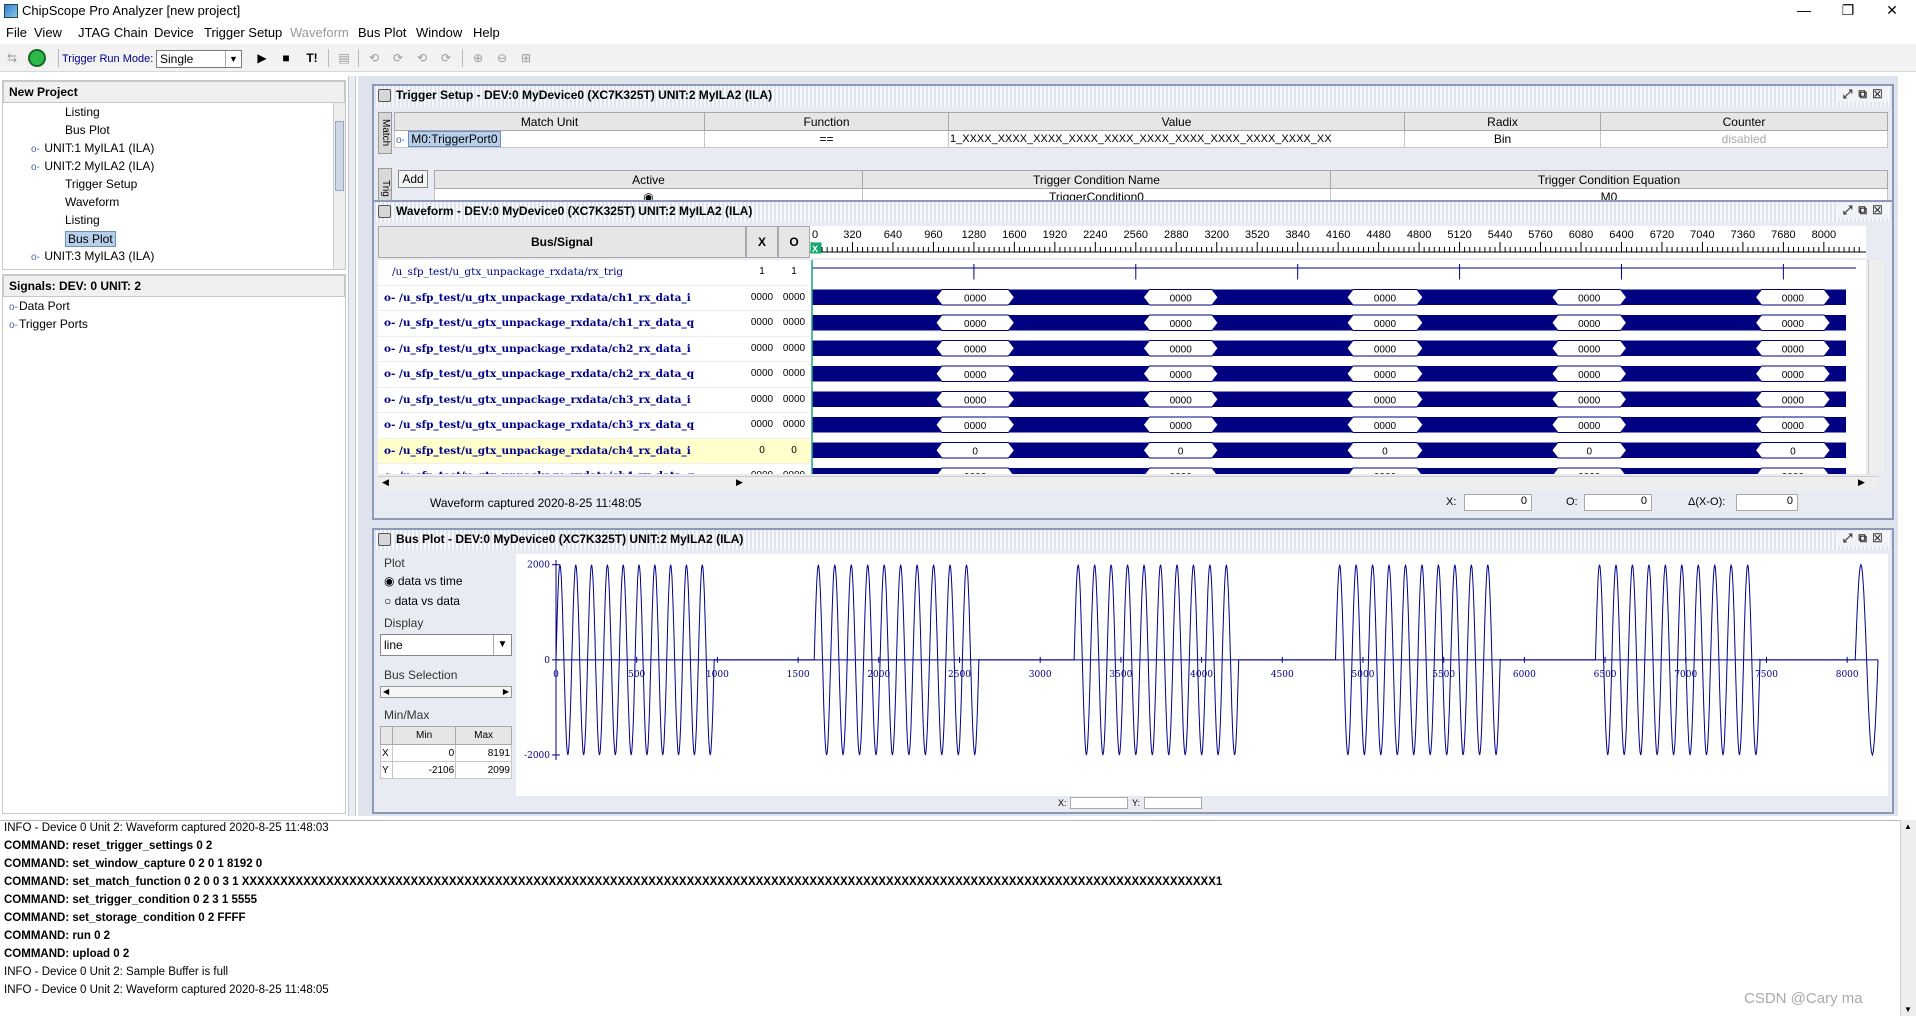  What do you see at coordinates (344, 58) in the screenshot?
I see `save-icon: ▤` at bounding box center [344, 58].